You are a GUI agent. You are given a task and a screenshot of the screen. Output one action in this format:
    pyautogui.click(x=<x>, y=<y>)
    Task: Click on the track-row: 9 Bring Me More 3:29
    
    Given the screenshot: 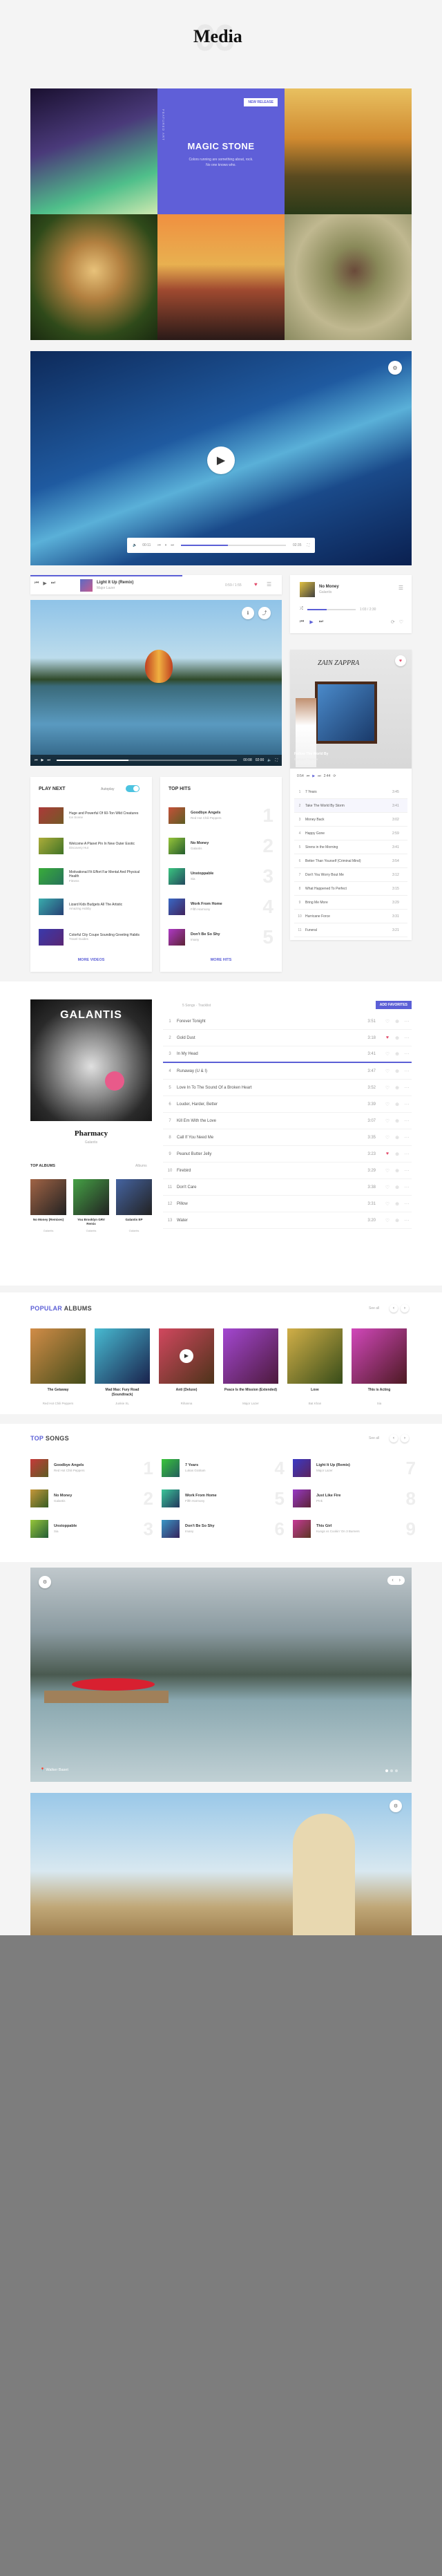 What is the action you would take?
    pyautogui.click(x=350, y=903)
    